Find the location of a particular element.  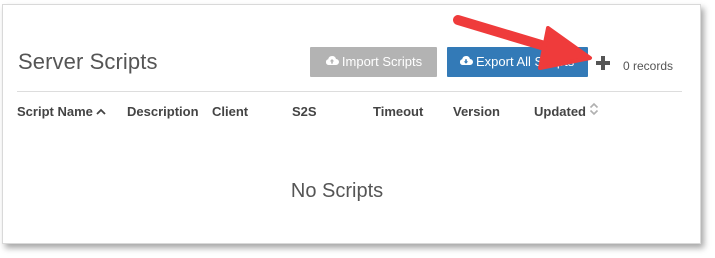

column-header-updated: Updated is located at coordinates (566, 110).